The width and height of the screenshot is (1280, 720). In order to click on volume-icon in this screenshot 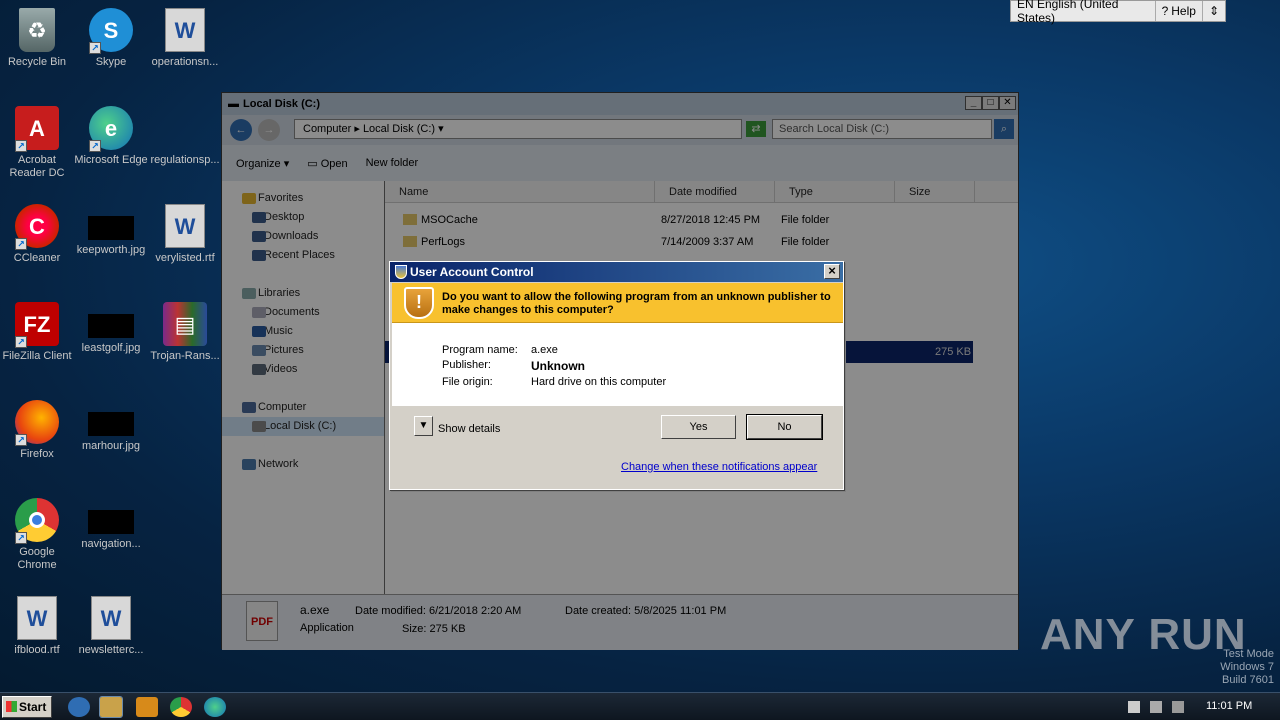, I will do `click(1178, 707)`.